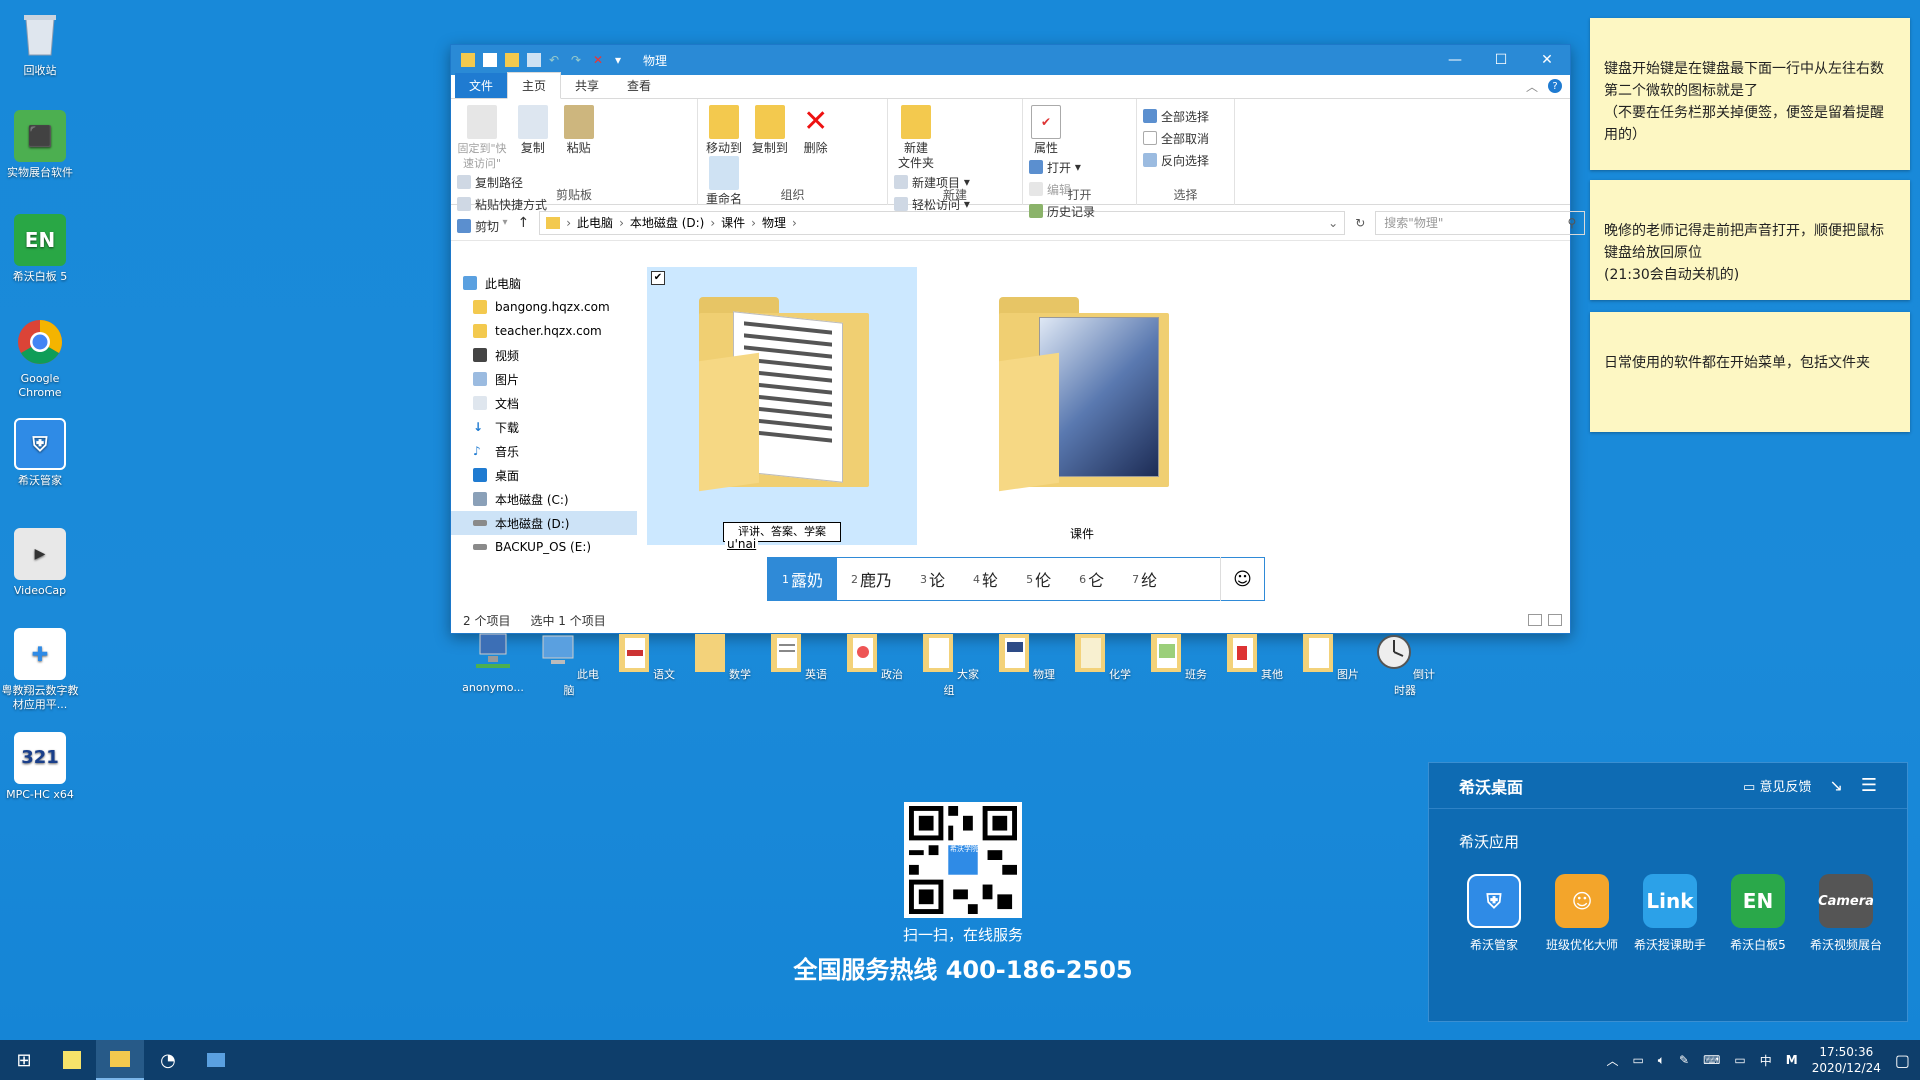 Image resolution: width=1920 pixels, height=1080 pixels. I want to click on desktop-icon-chrome: Google Chrome, so click(40, 358).